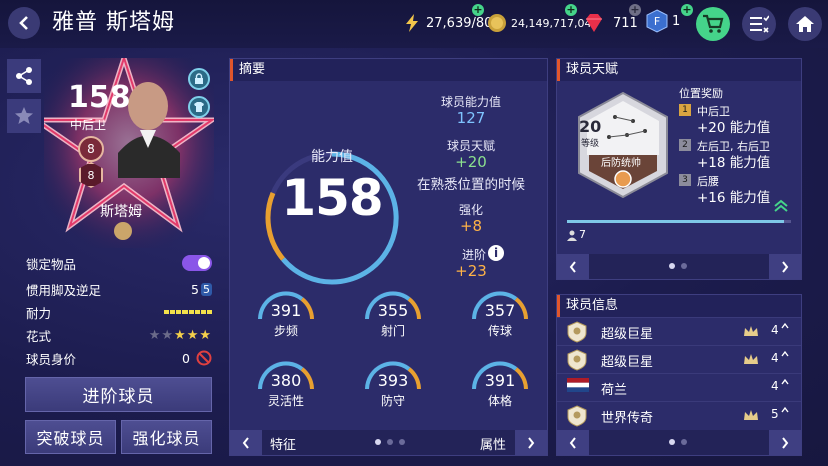 The height and width of the screenshot is (466, 828). Describe the element at coordinates (627, 334) in the screenshot. I see `info-label: 超级巨星` at that location.